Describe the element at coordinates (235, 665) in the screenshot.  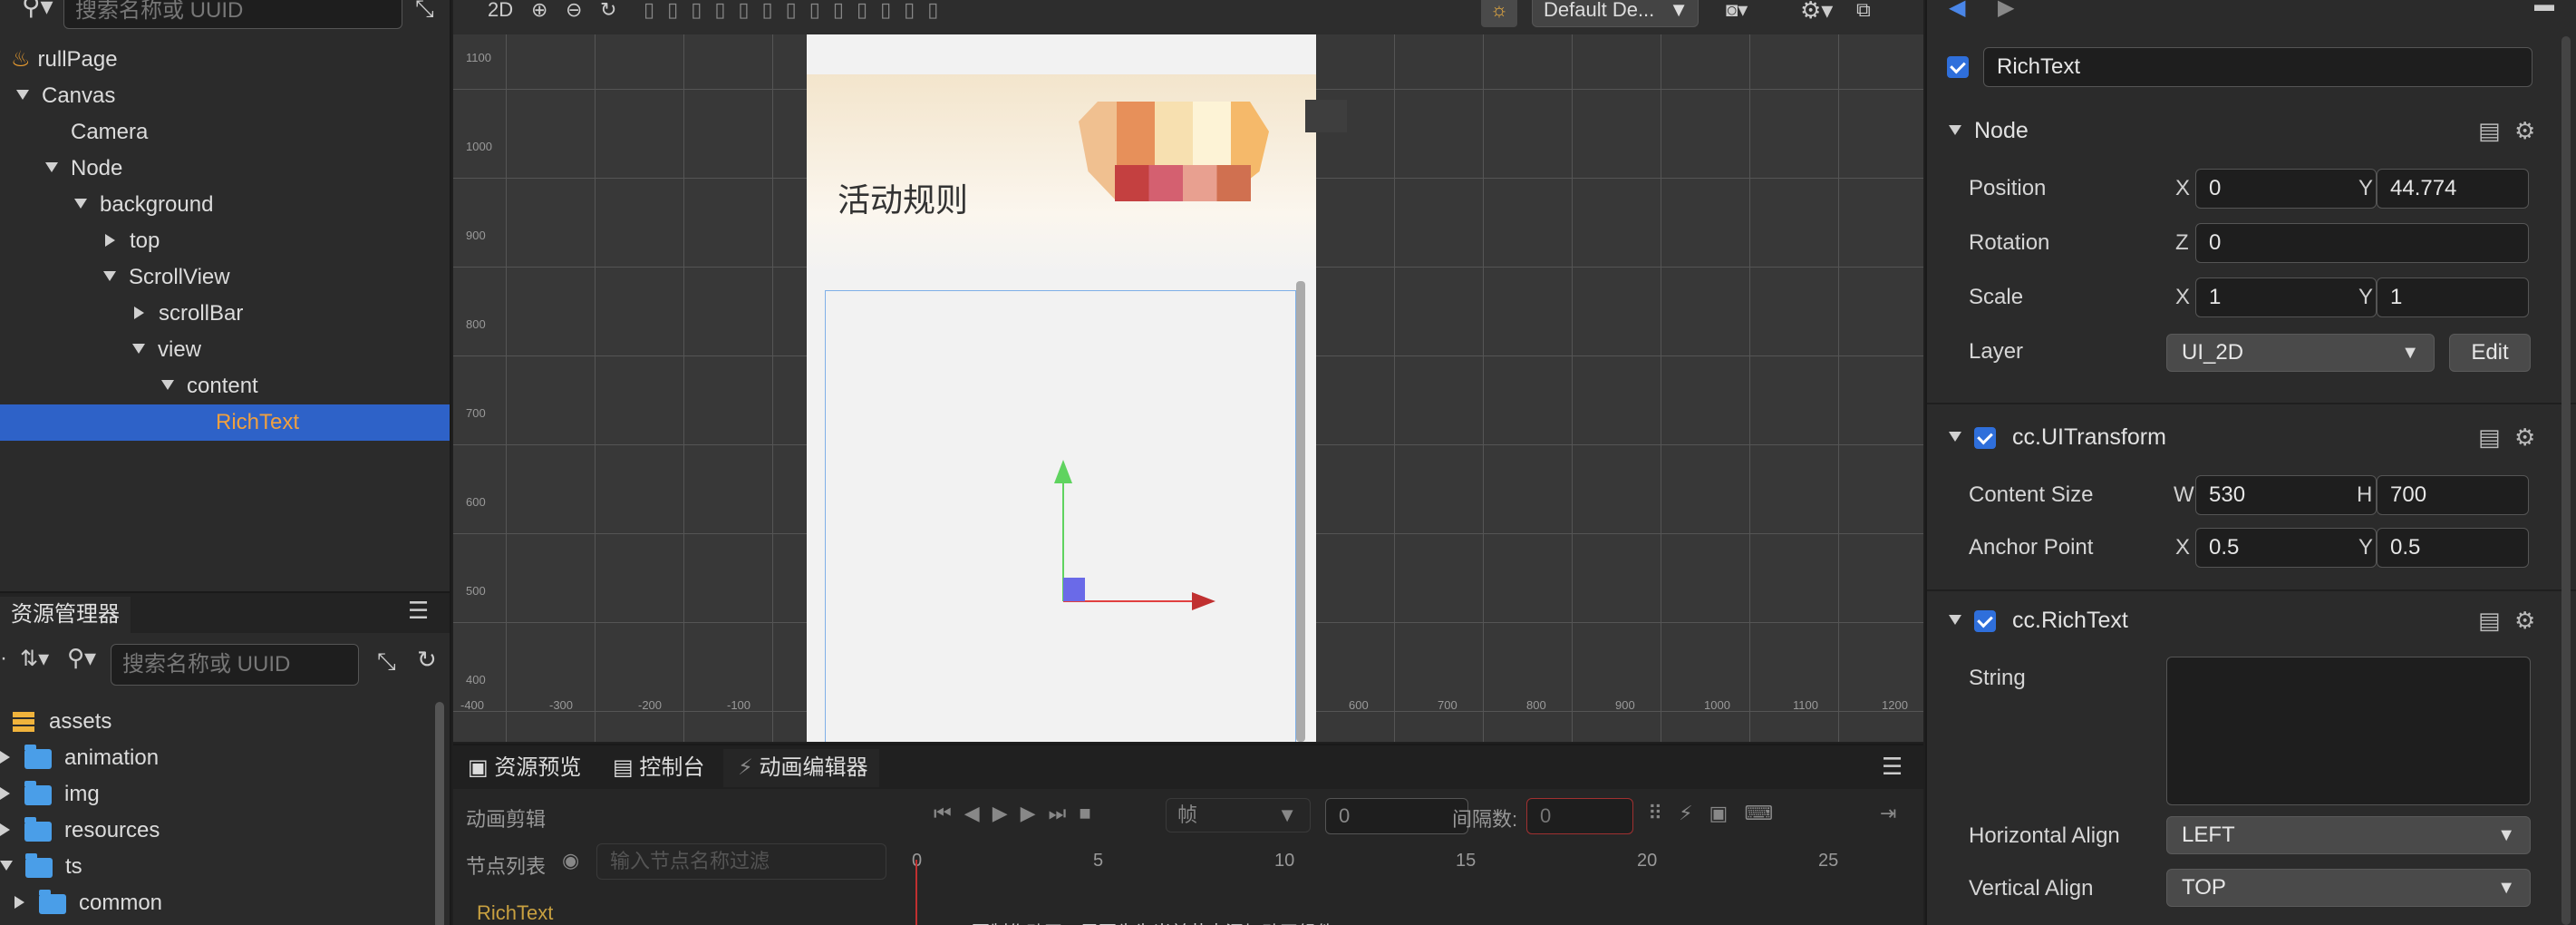
I see `assets-search-input: 搜索名称或 UUID` at that location.